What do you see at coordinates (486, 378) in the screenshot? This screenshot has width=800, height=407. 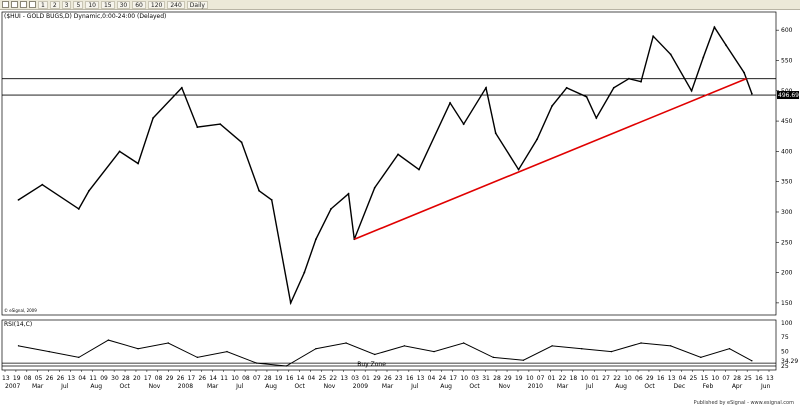 I see `xtick-label: 31` at bounding box center [486, 378].